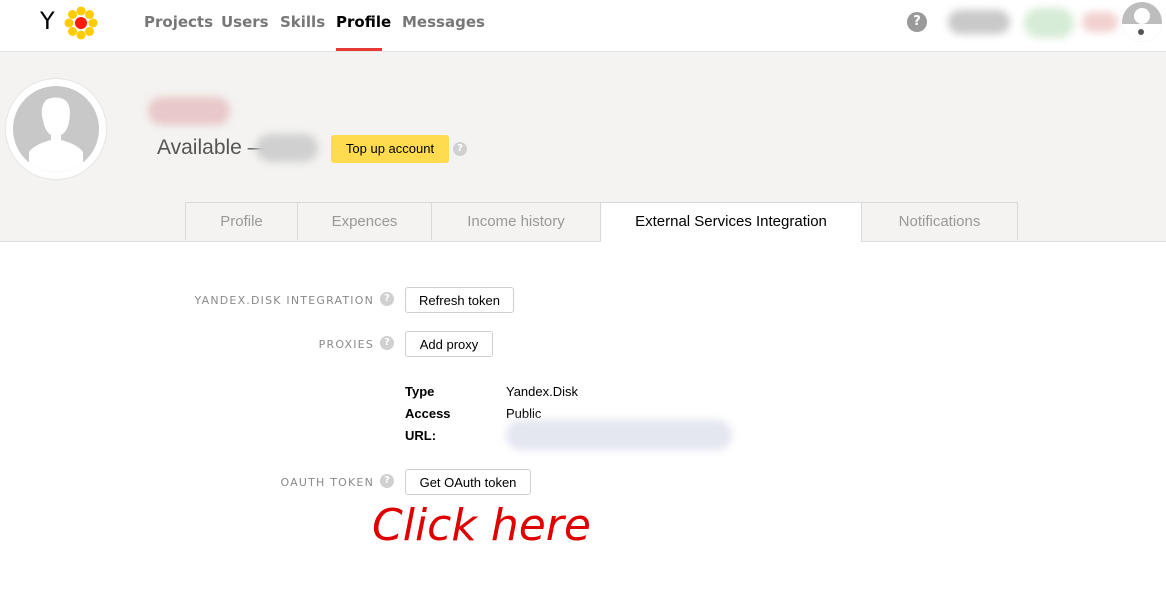 The image size is (1166, 599). I want to click on oauth-token-label: OAUTH TOKEN, so click(327, 482).